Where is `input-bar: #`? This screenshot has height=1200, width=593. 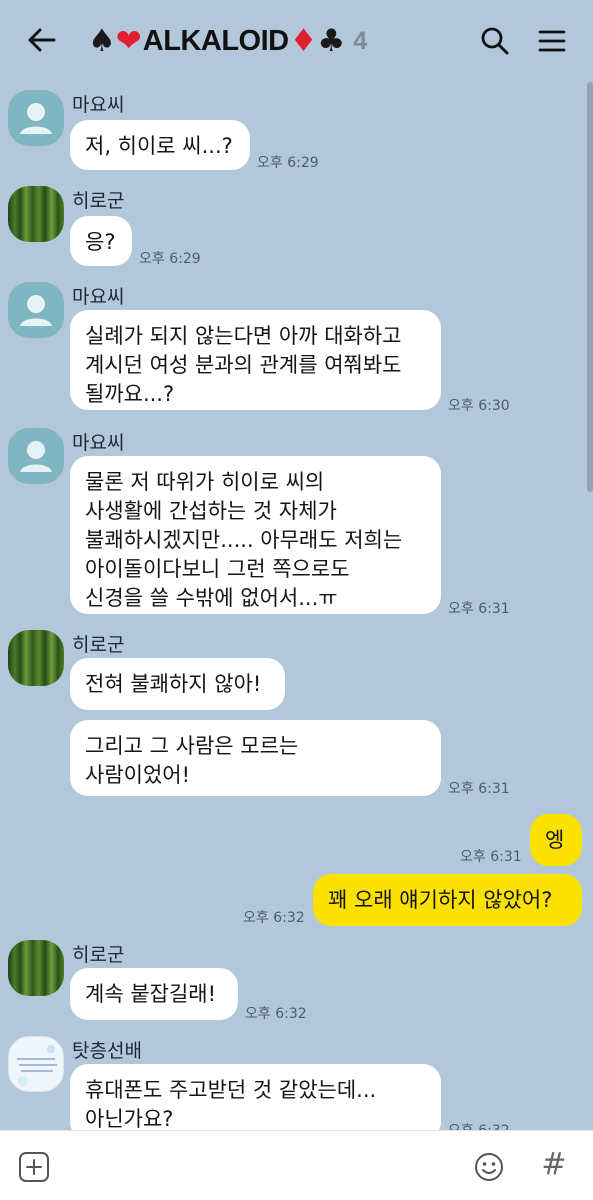 input-bar: # is located at coordinates (296, 1165).